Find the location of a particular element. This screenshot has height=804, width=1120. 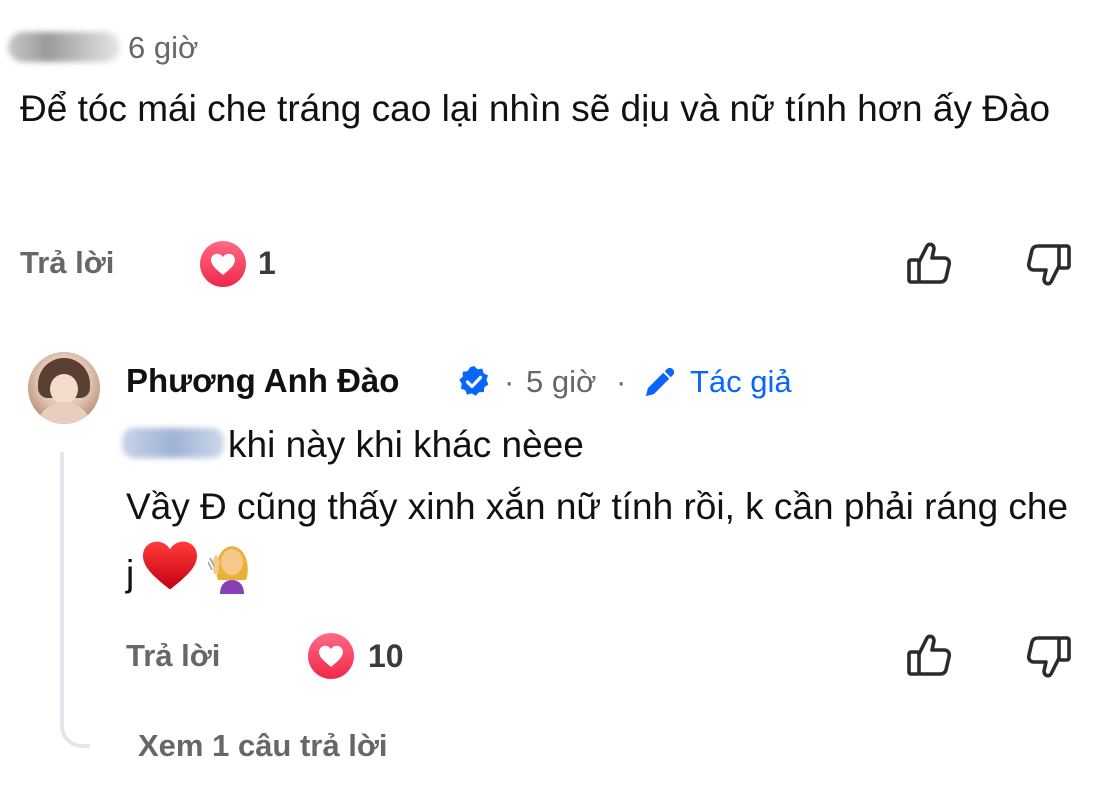

avatar is located at coordinates (64, 388).